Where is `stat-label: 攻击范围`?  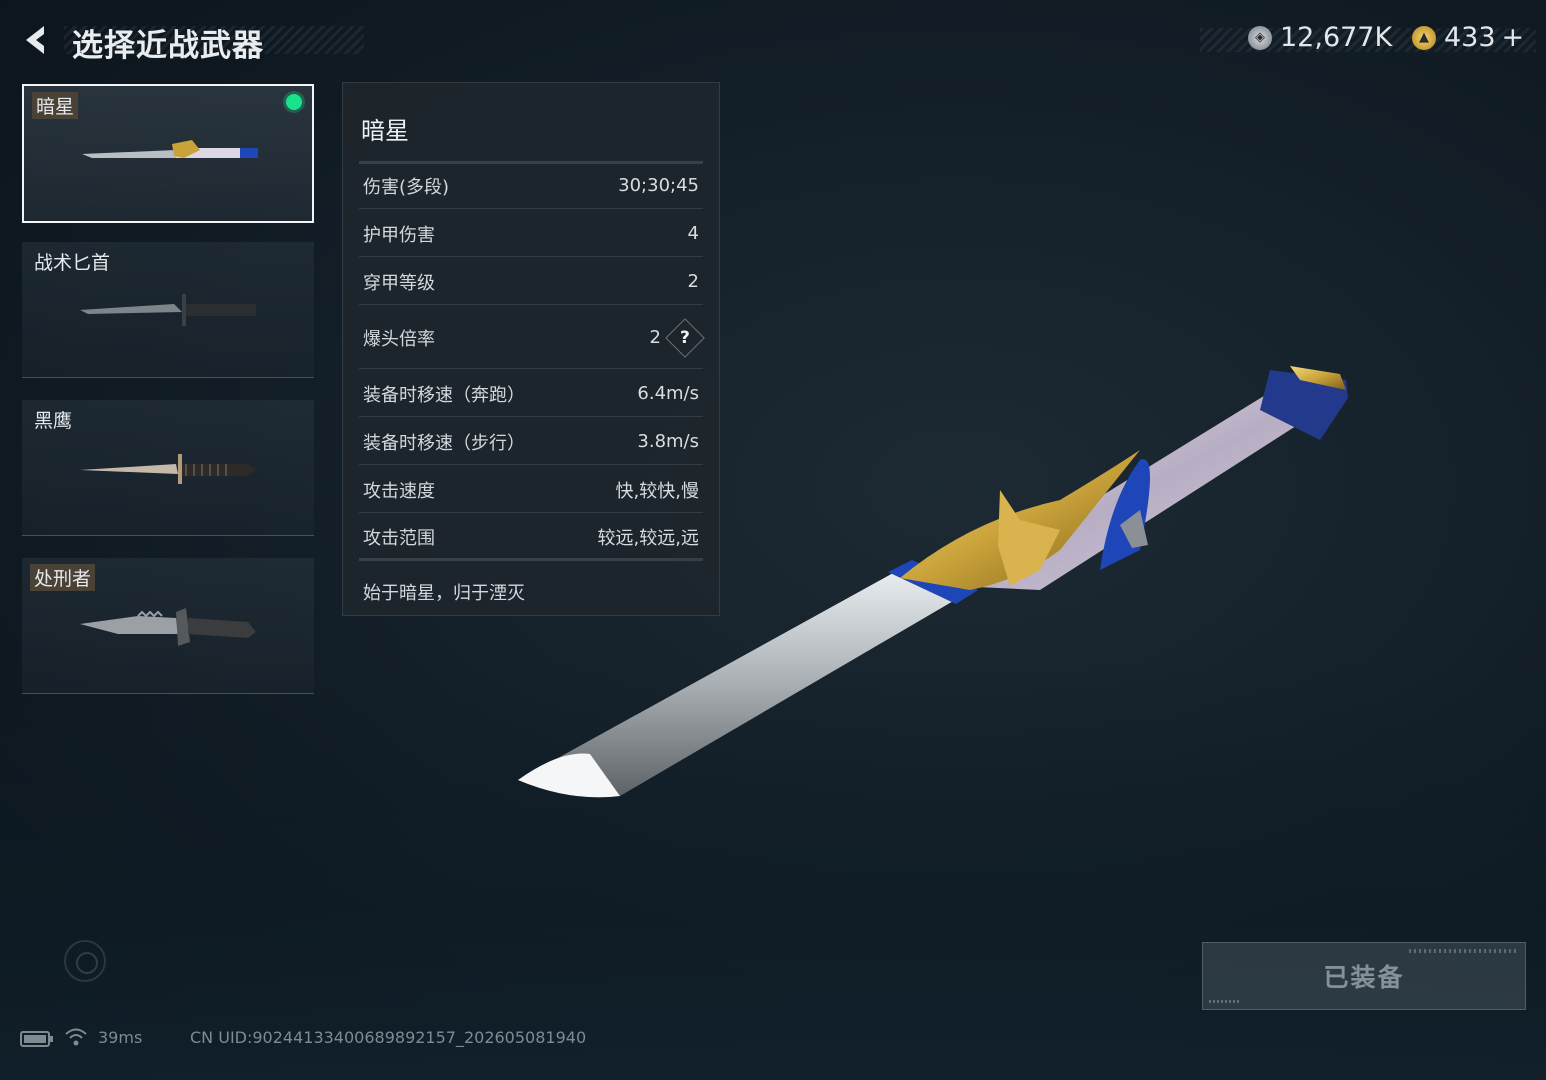
stat-label: 攻击范围 is located at coordinates (399, 538).